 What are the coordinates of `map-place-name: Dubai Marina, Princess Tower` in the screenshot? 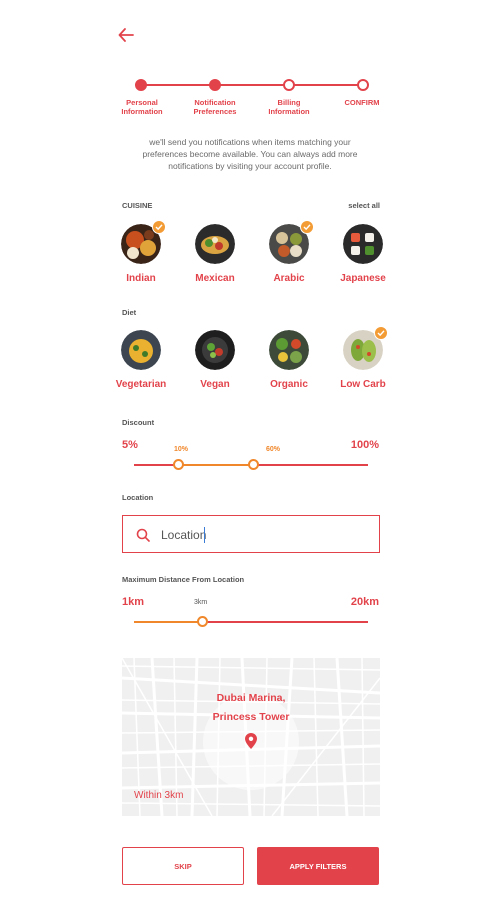 It's located at (251, 708).